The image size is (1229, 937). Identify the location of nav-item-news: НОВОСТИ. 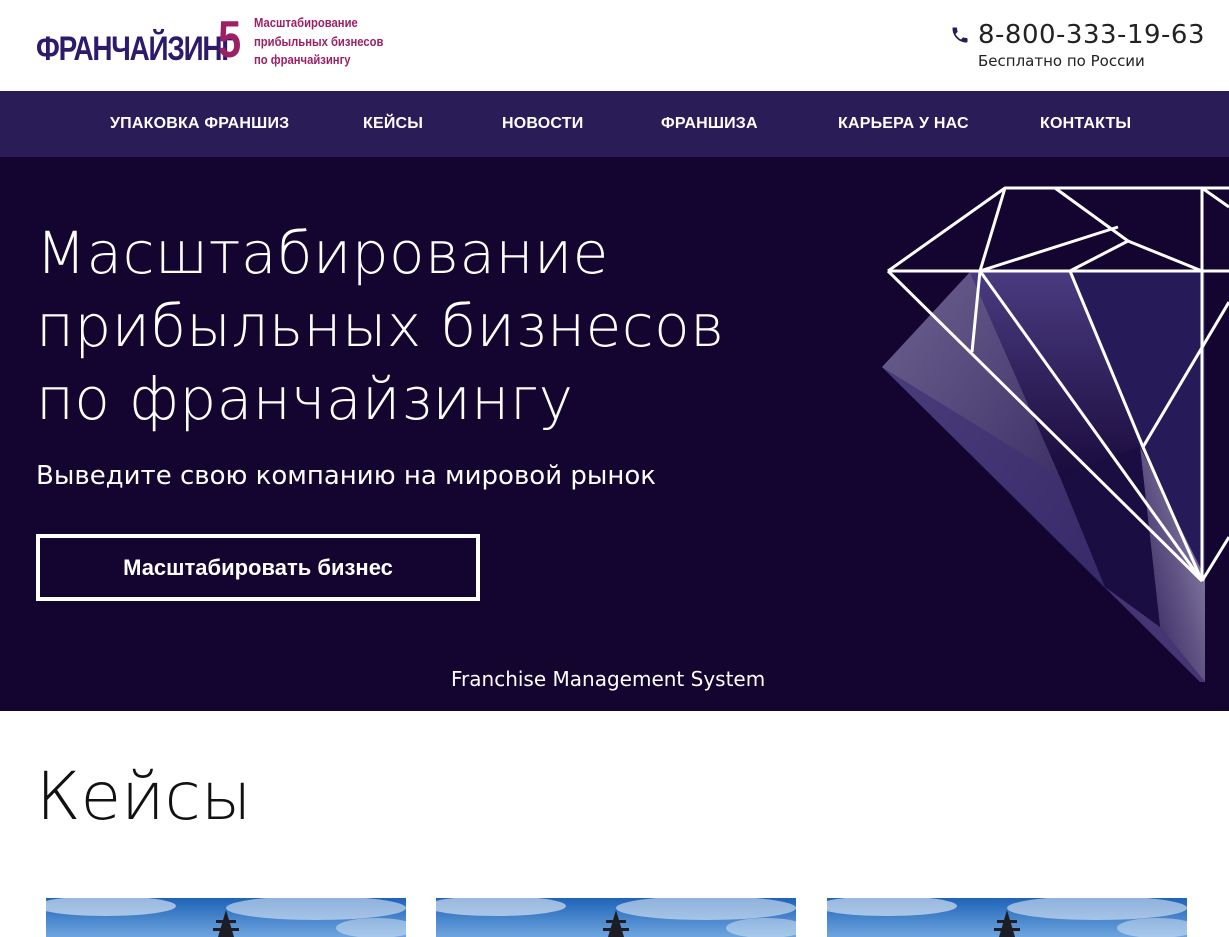
(542, 124).